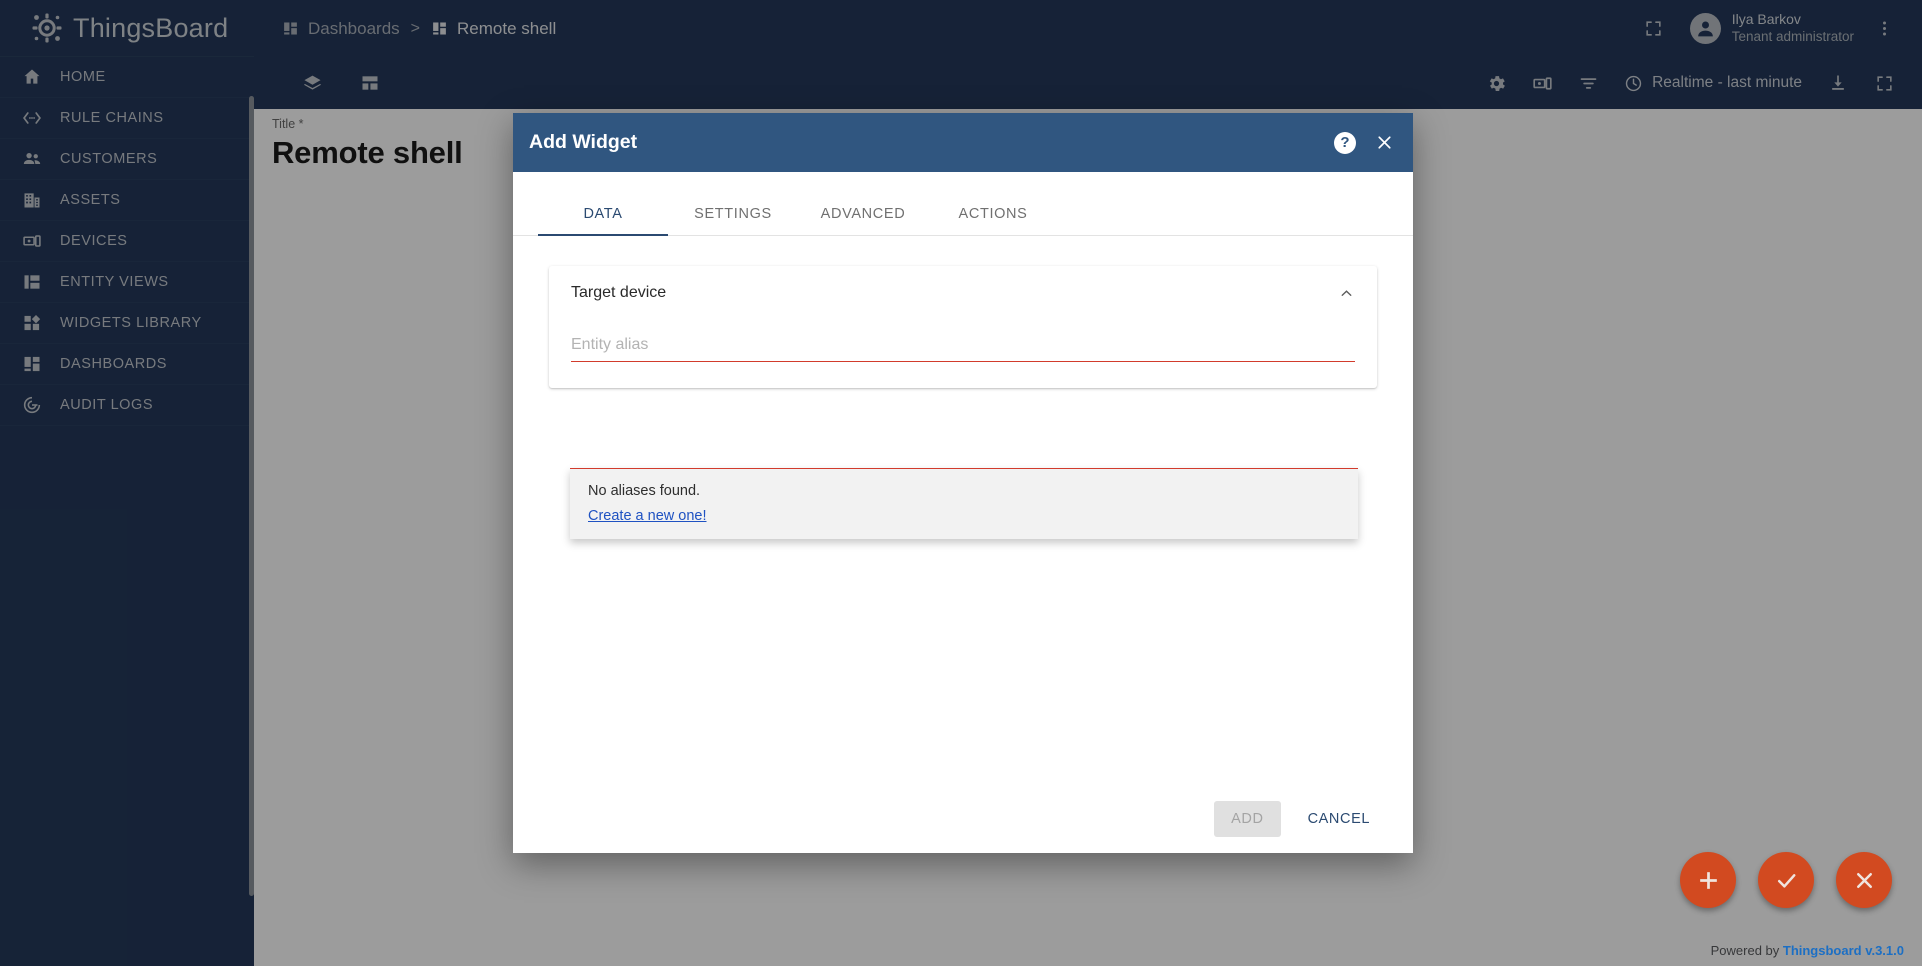 This screenshot has width=1922, height=966. I want to click on add-widget-fab, so click(1708, 880).